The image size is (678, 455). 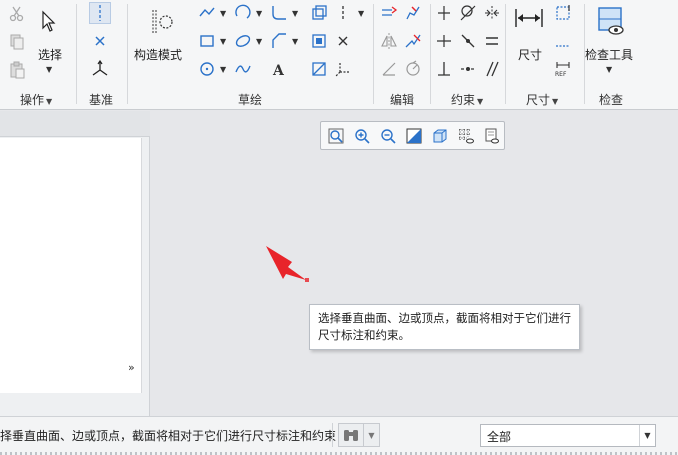 I want to click on corner-icon, so click(x=389, y=69).